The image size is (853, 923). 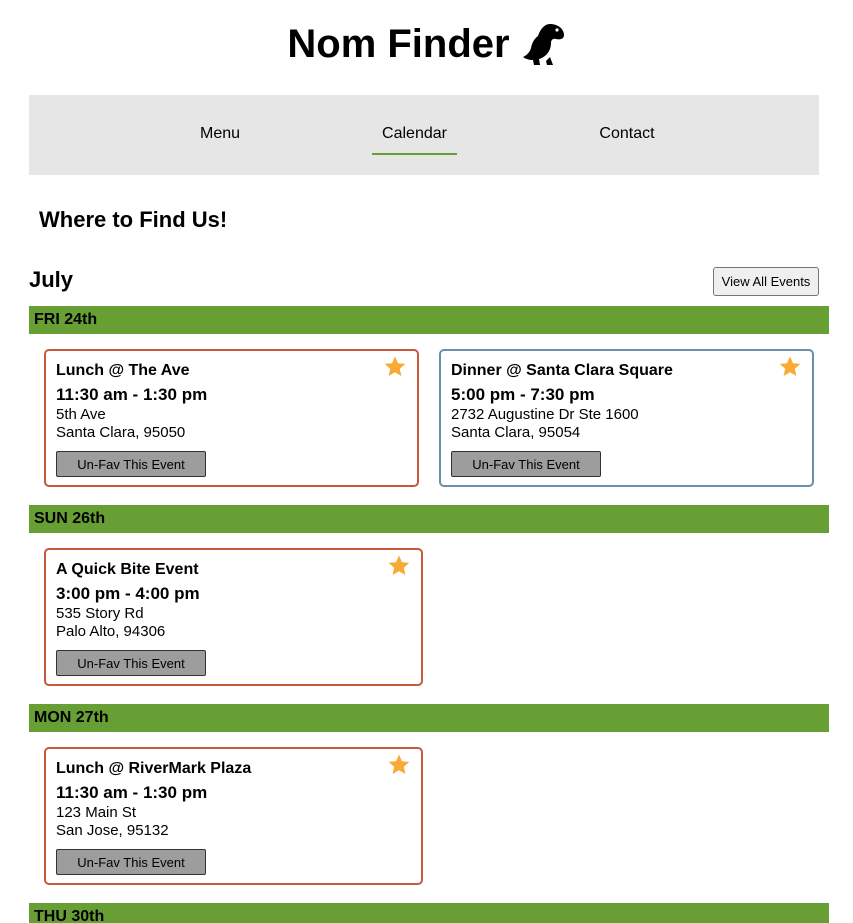 What do you see at coordinates (398, 43) in the screenshot?
I see `site-title-text: Nom Finder` at bounding box center [398, 43].